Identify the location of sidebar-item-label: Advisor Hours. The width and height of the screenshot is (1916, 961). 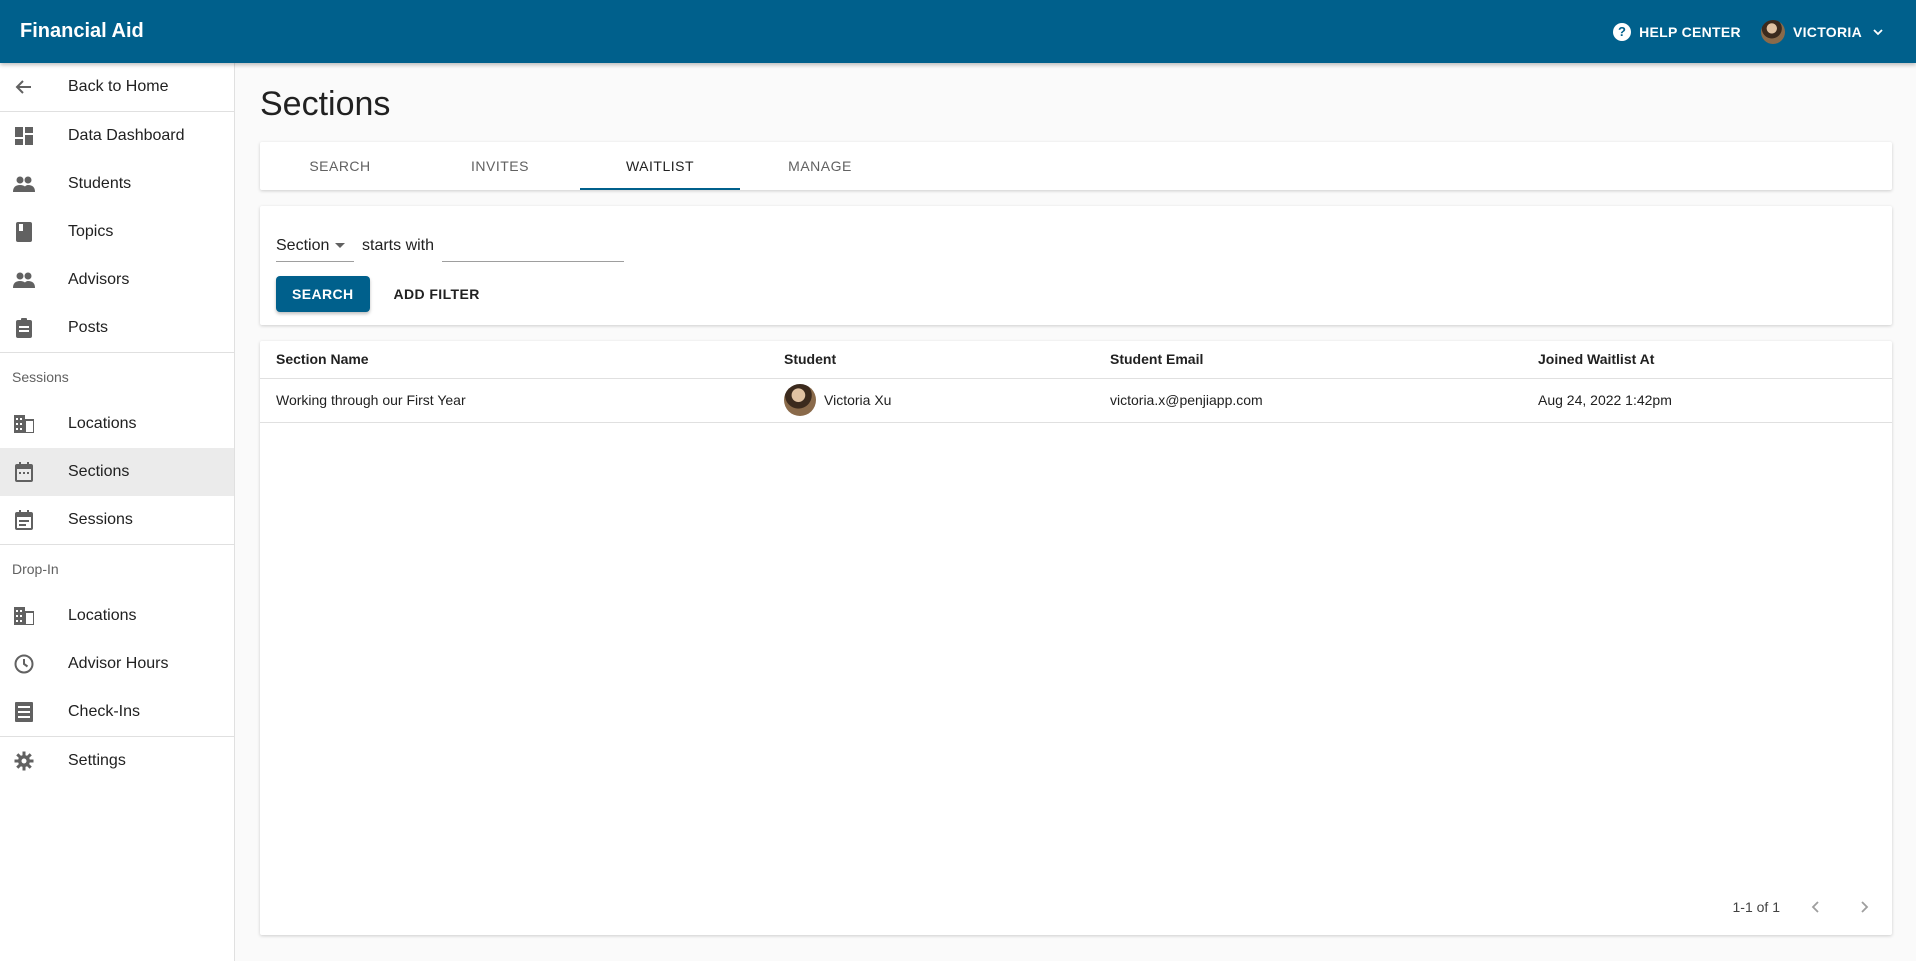
(118, 663).